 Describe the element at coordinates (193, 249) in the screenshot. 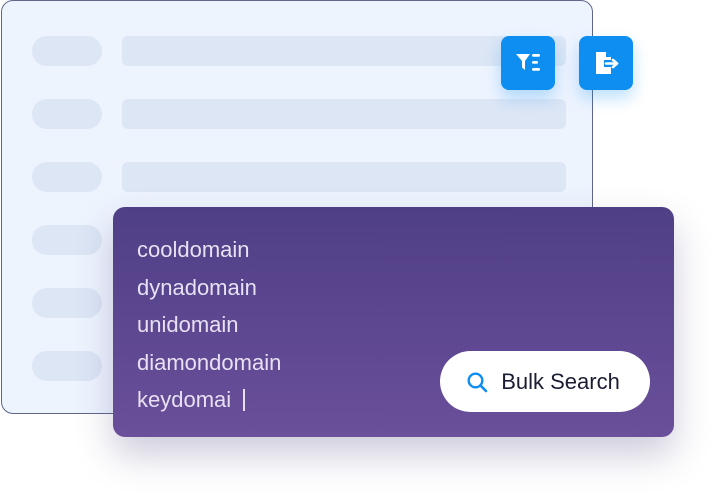

I see `domain-entry: cooldomain` at that location.